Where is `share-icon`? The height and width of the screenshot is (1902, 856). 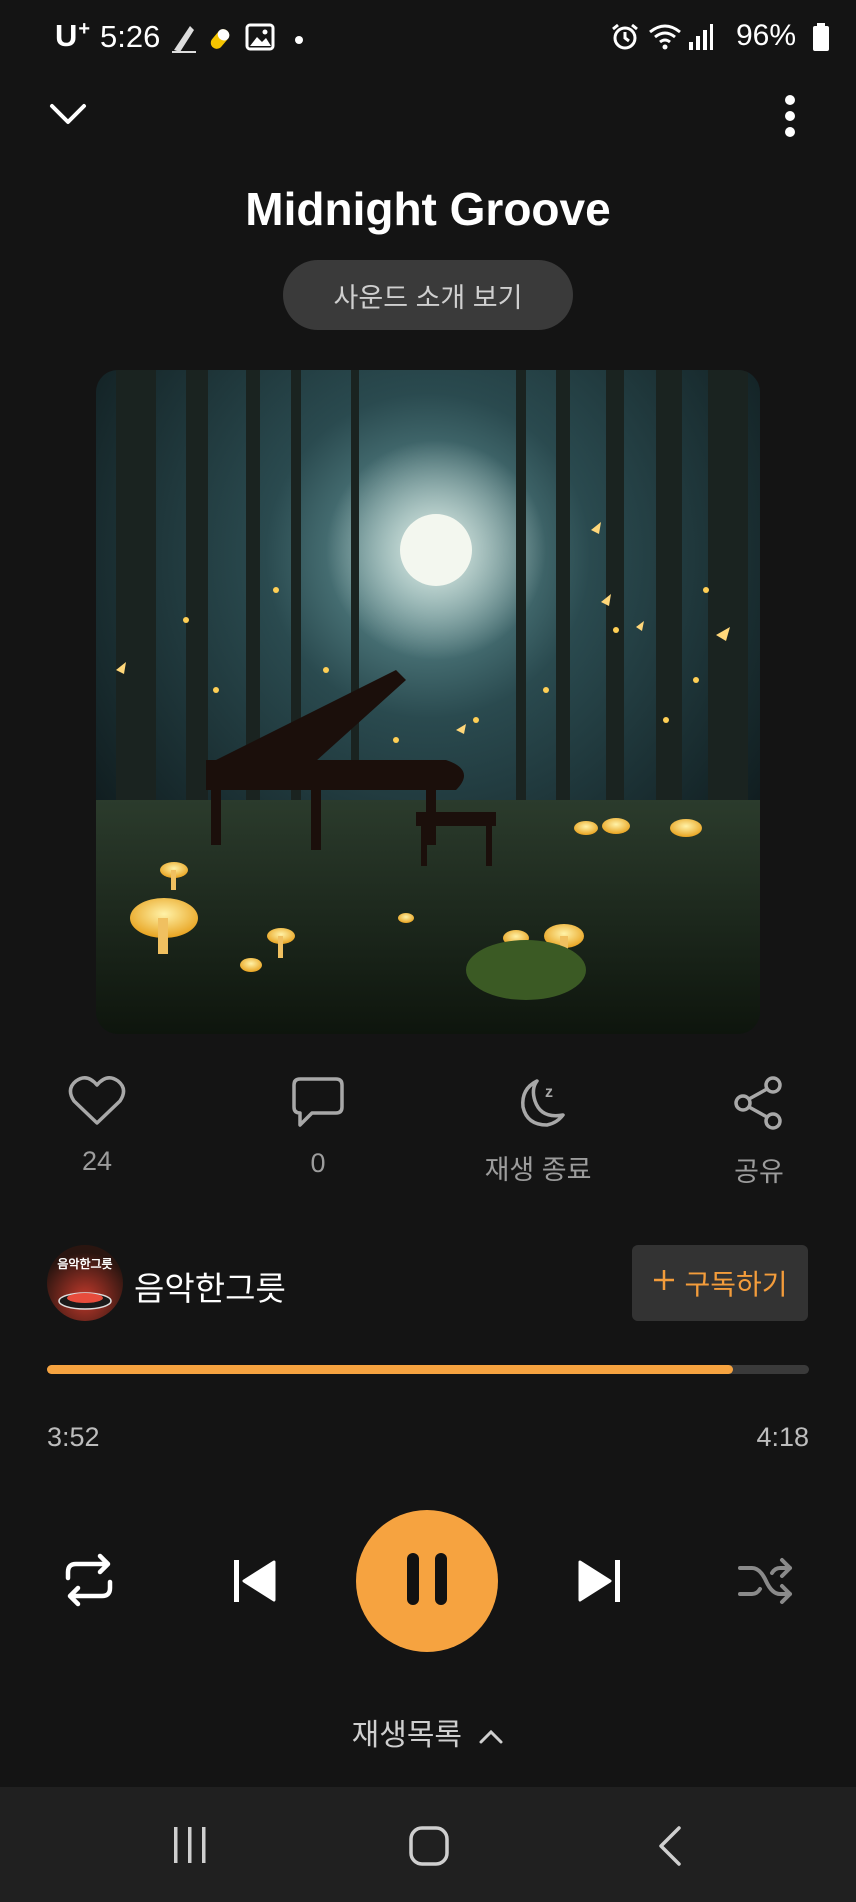
share-icon is located at coordinates (759, 1105).